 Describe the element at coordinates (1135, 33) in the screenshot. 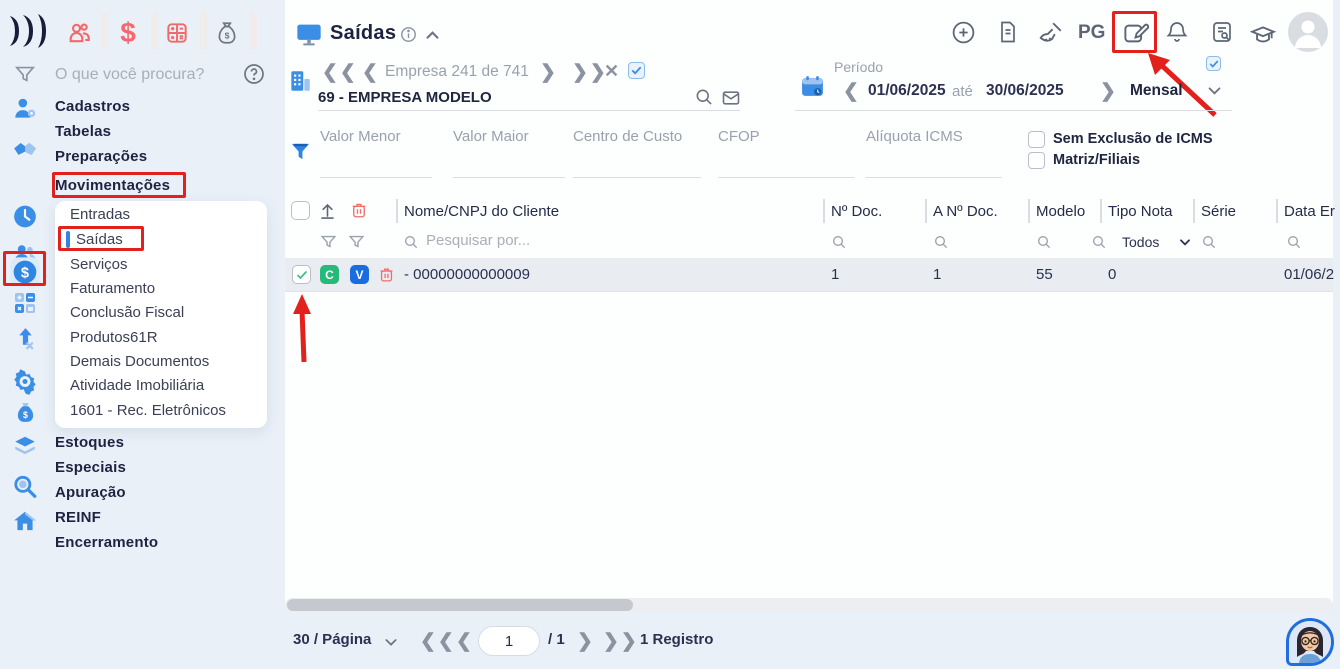

I see `edit-note-icon` at that location.